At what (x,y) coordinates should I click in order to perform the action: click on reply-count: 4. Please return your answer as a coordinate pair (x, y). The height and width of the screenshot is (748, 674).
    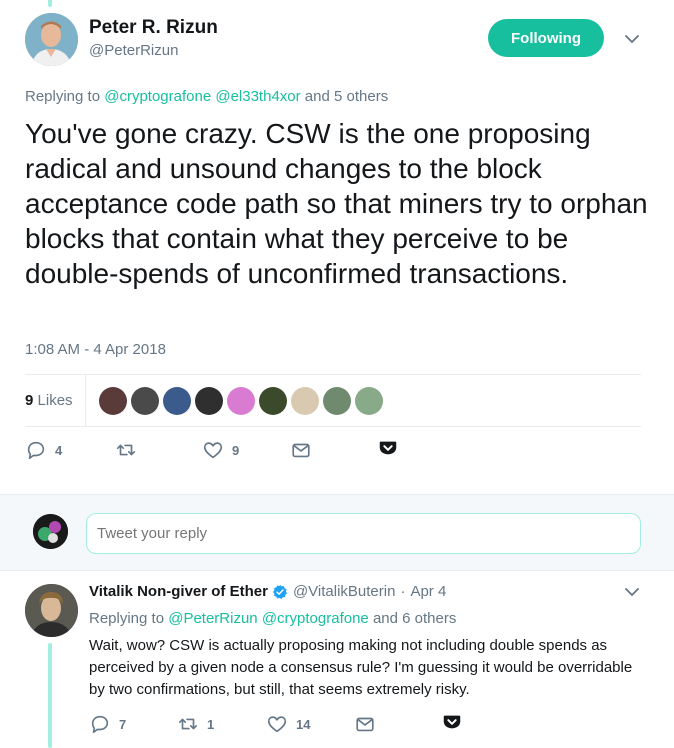
    Looking at the image, I should click on (59, 450).